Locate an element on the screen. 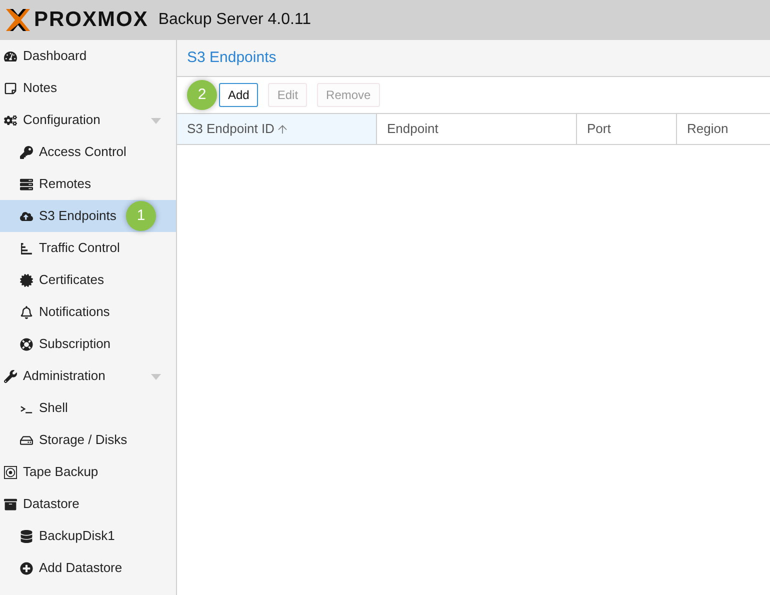  sort-arrow-icon is located at coordinates (283, 129).